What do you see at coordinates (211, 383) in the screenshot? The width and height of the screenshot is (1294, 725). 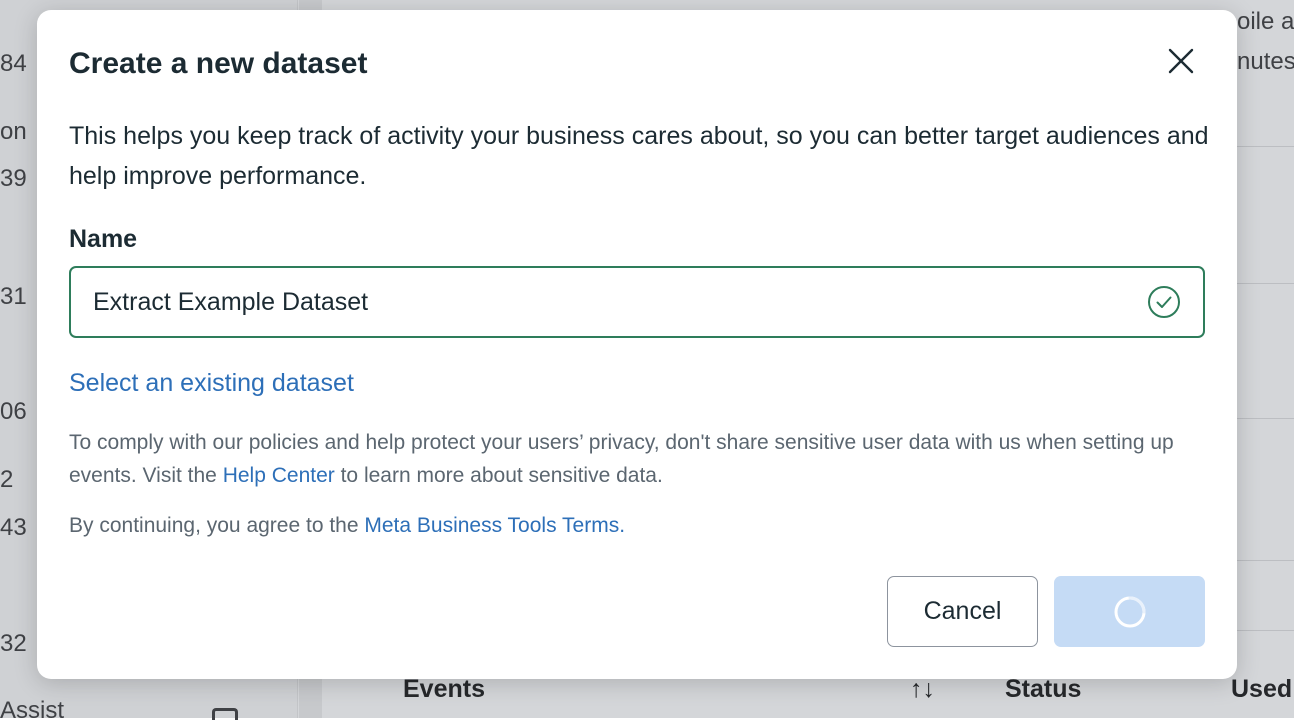 I see `select-existing-dataset-link: Select an existing dataset` at bounding box center [211, 383].